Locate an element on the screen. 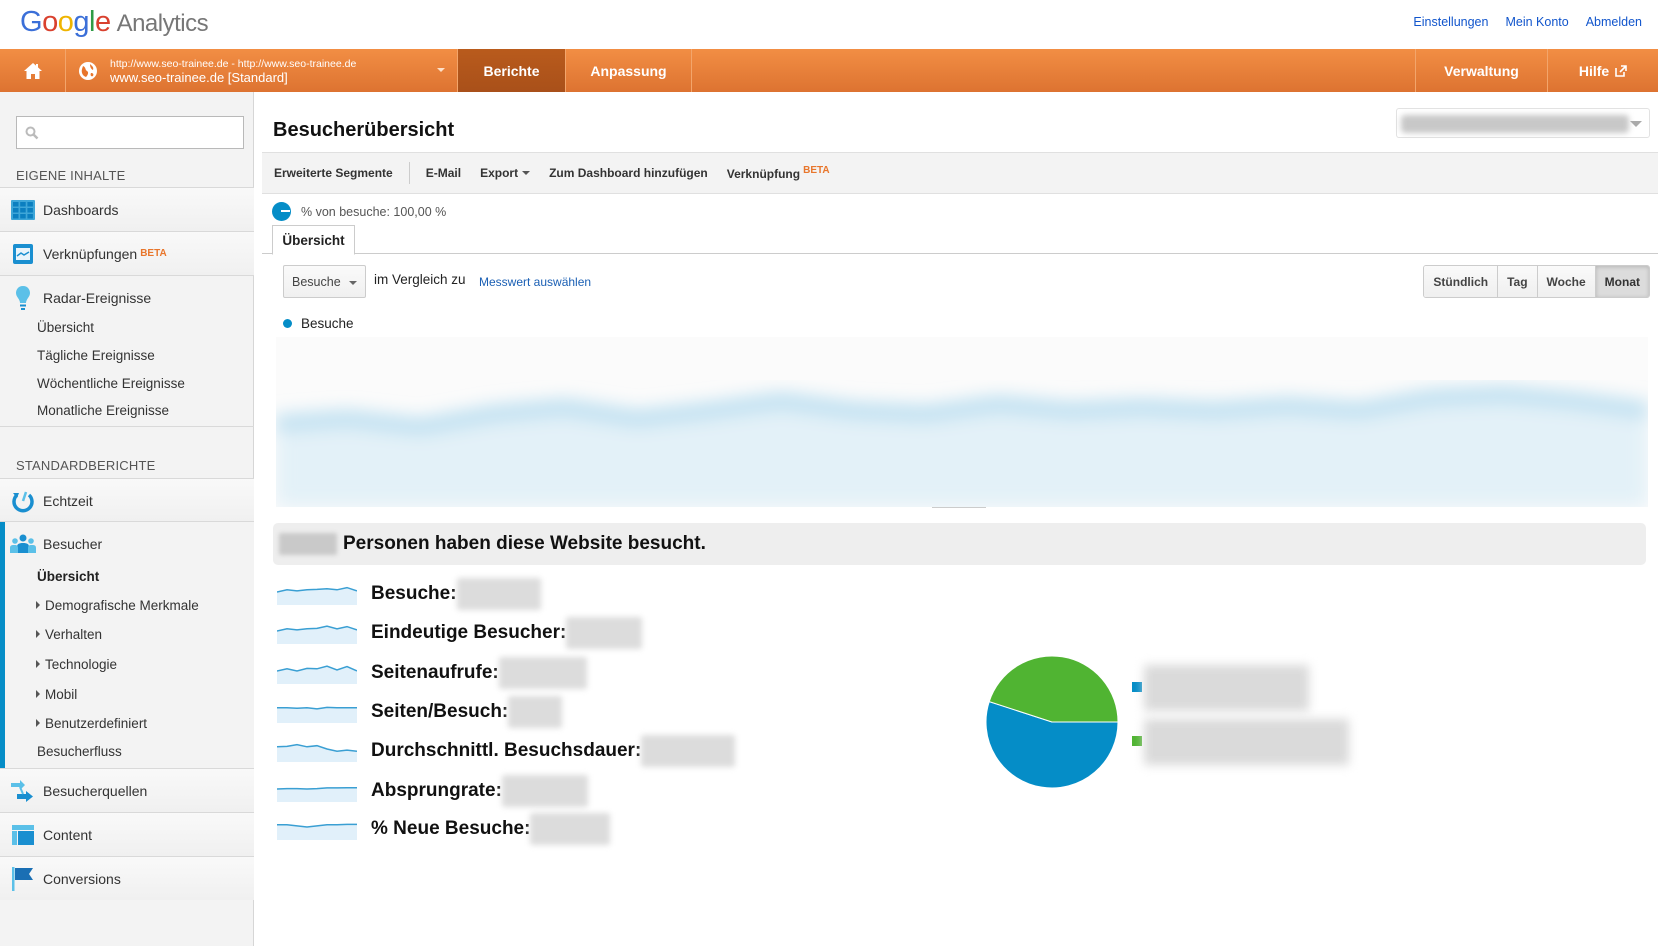  visits-area-chart is located at coordinates (962, 422).